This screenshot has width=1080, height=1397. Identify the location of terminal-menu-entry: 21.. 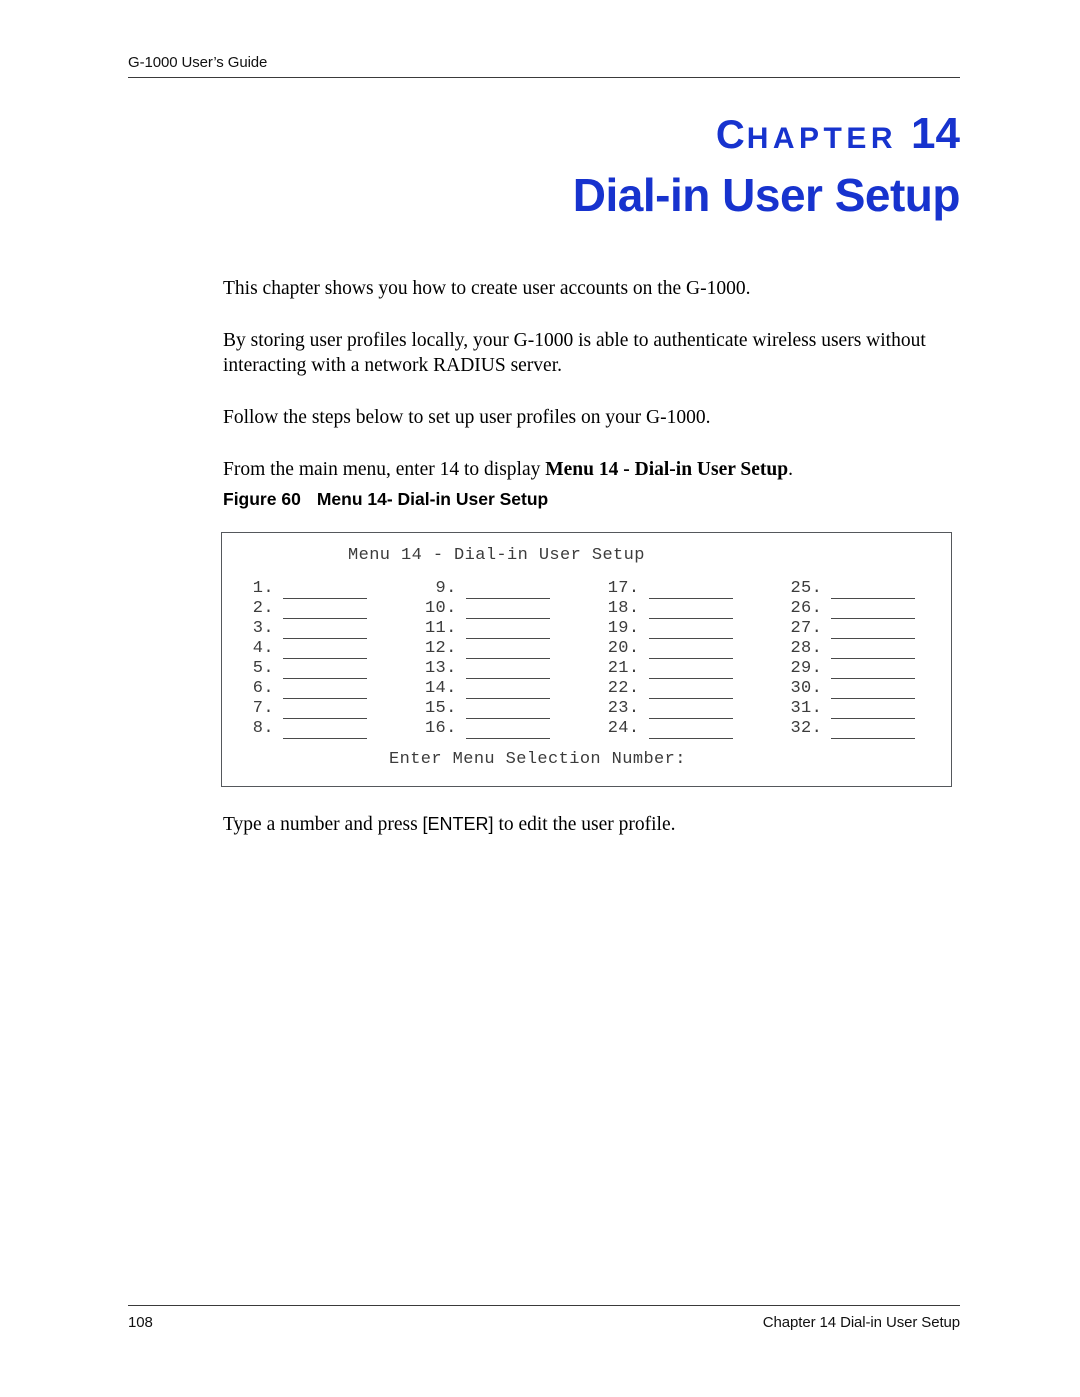
(679, 669).